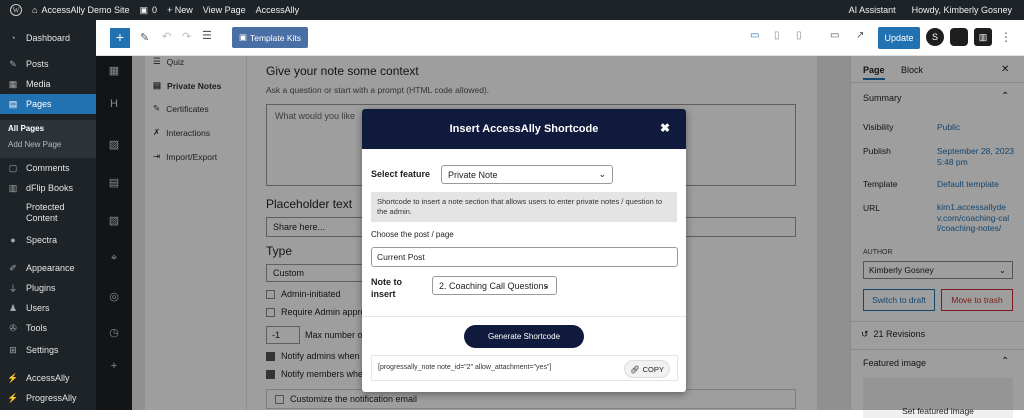 Image resolution: width=1024 pixels, height=418 pixels. Describe the element at coordinates (48, 378) in the screenshot. I see `sidebar-item-accessally: ⚡ AccessAlly` at that location.